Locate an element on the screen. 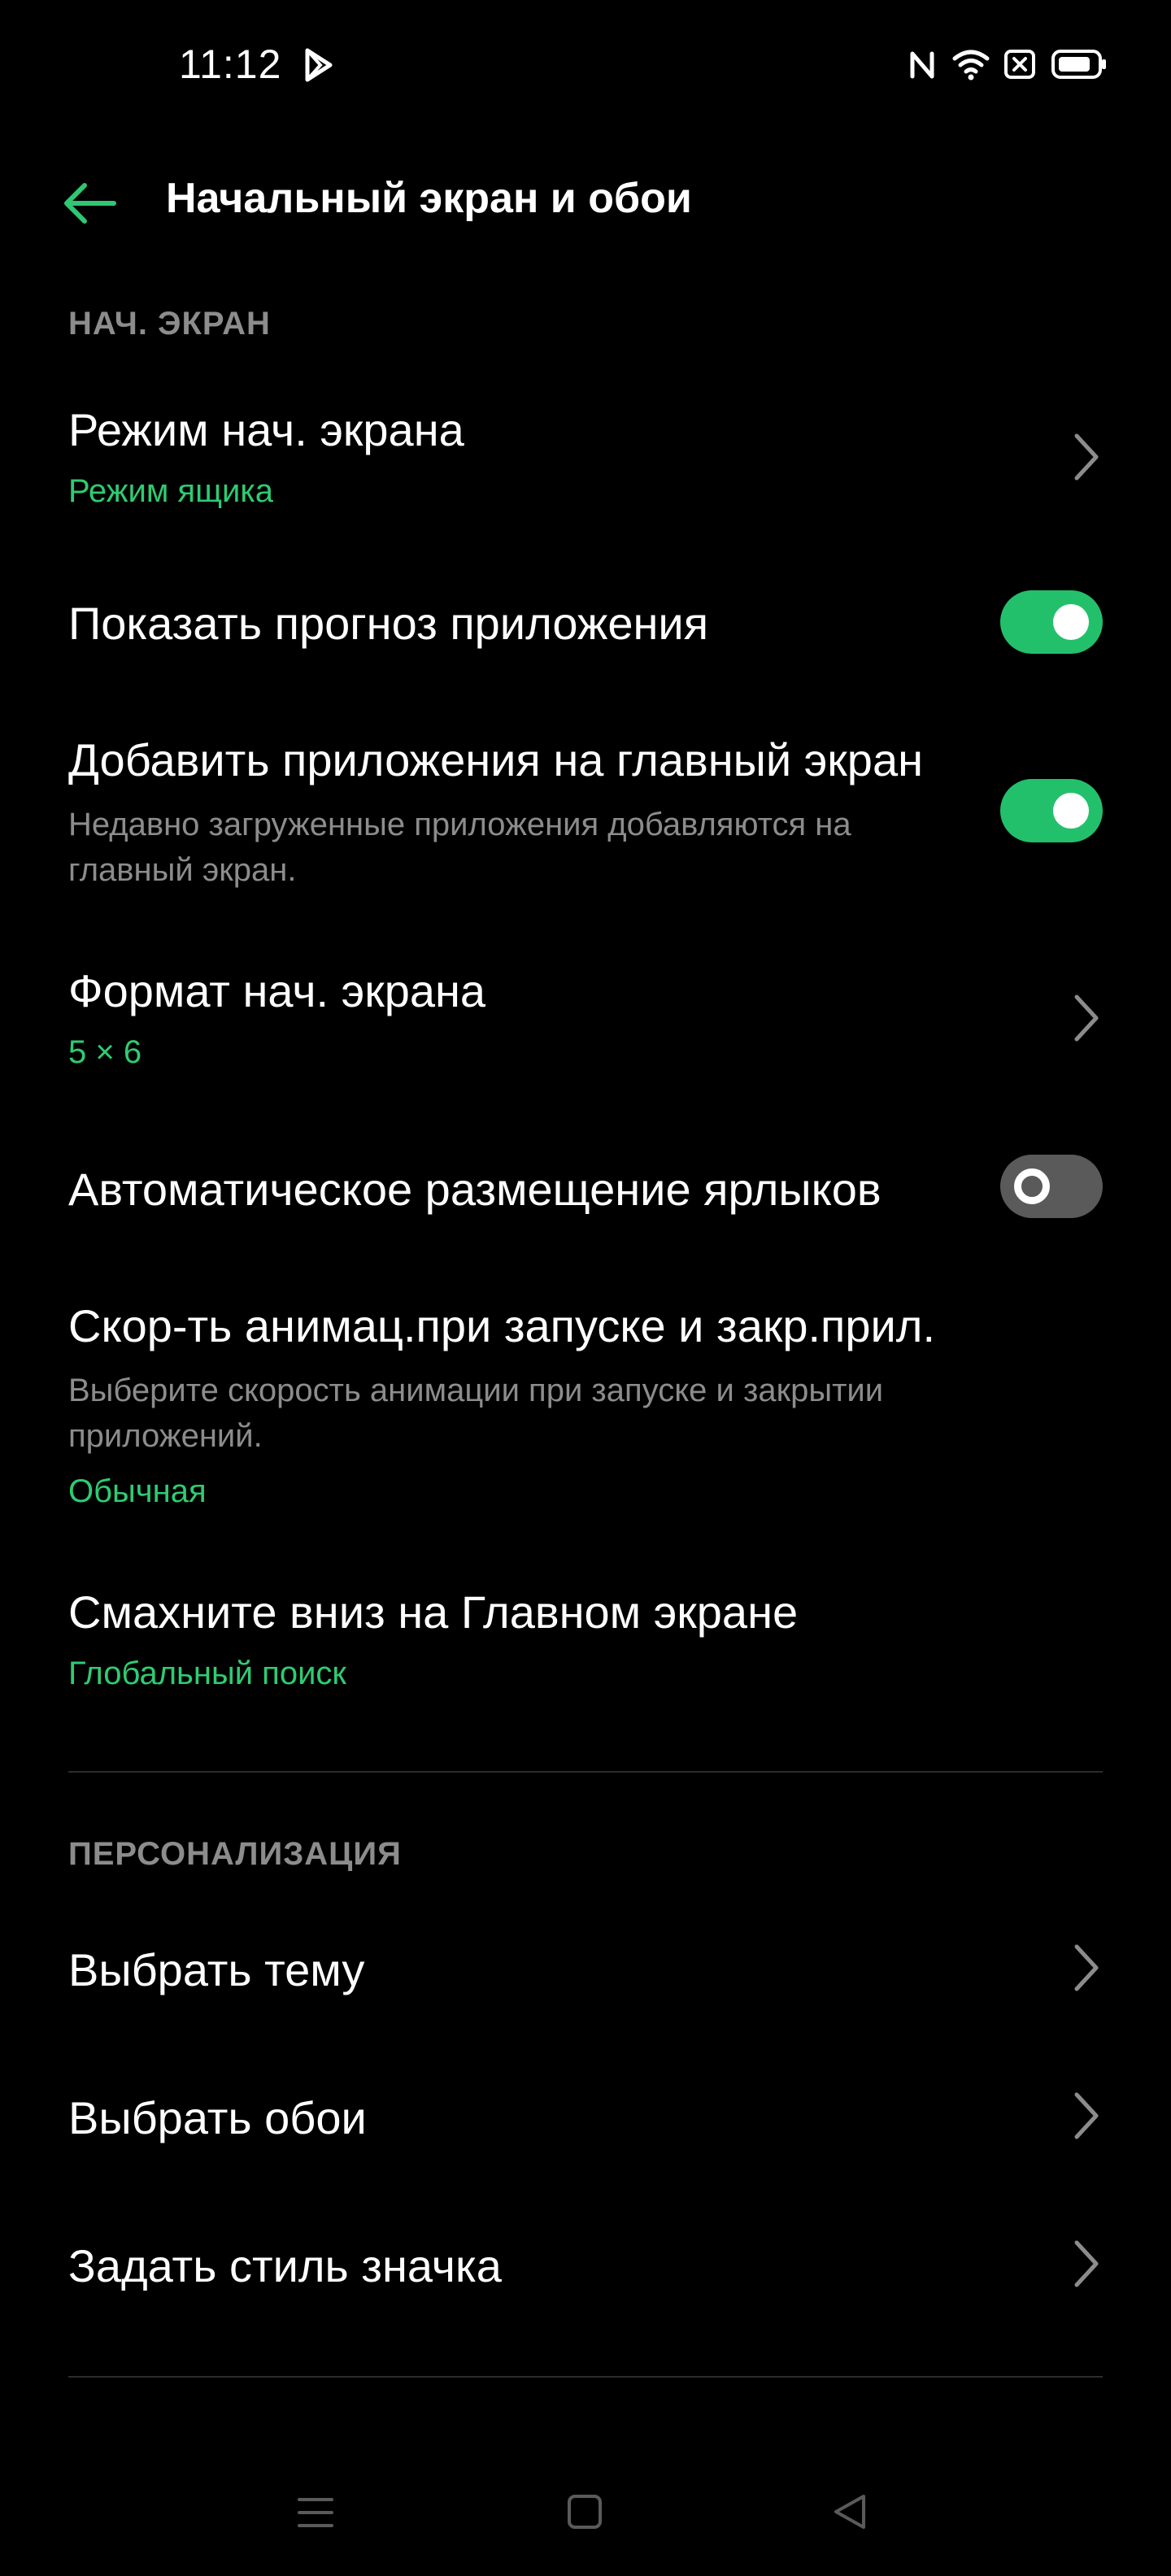  battery-icon is located at coordinates (1078, 64).